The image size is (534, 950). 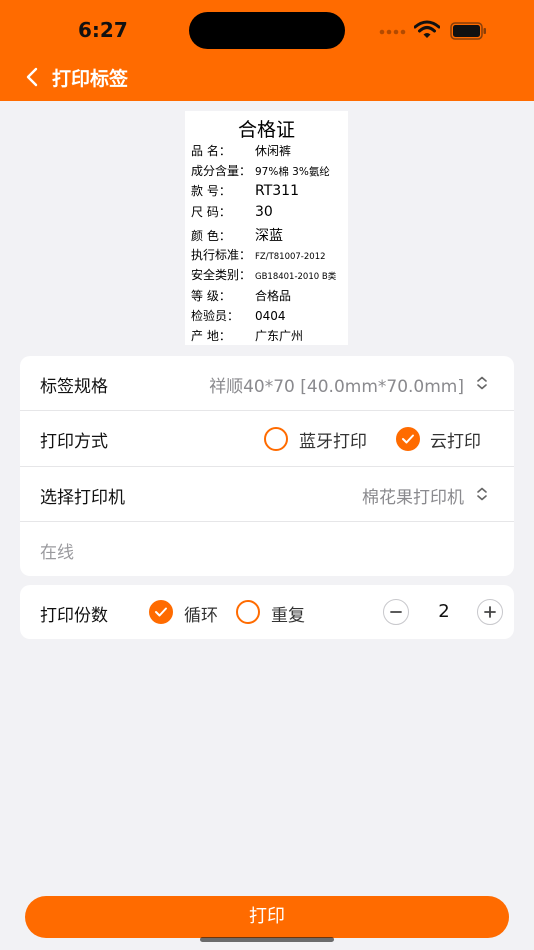 What do you see at coordinates (90, 79) in the screenshot?
I see `page-title: 打印标签` at bounding box center [90, 79].